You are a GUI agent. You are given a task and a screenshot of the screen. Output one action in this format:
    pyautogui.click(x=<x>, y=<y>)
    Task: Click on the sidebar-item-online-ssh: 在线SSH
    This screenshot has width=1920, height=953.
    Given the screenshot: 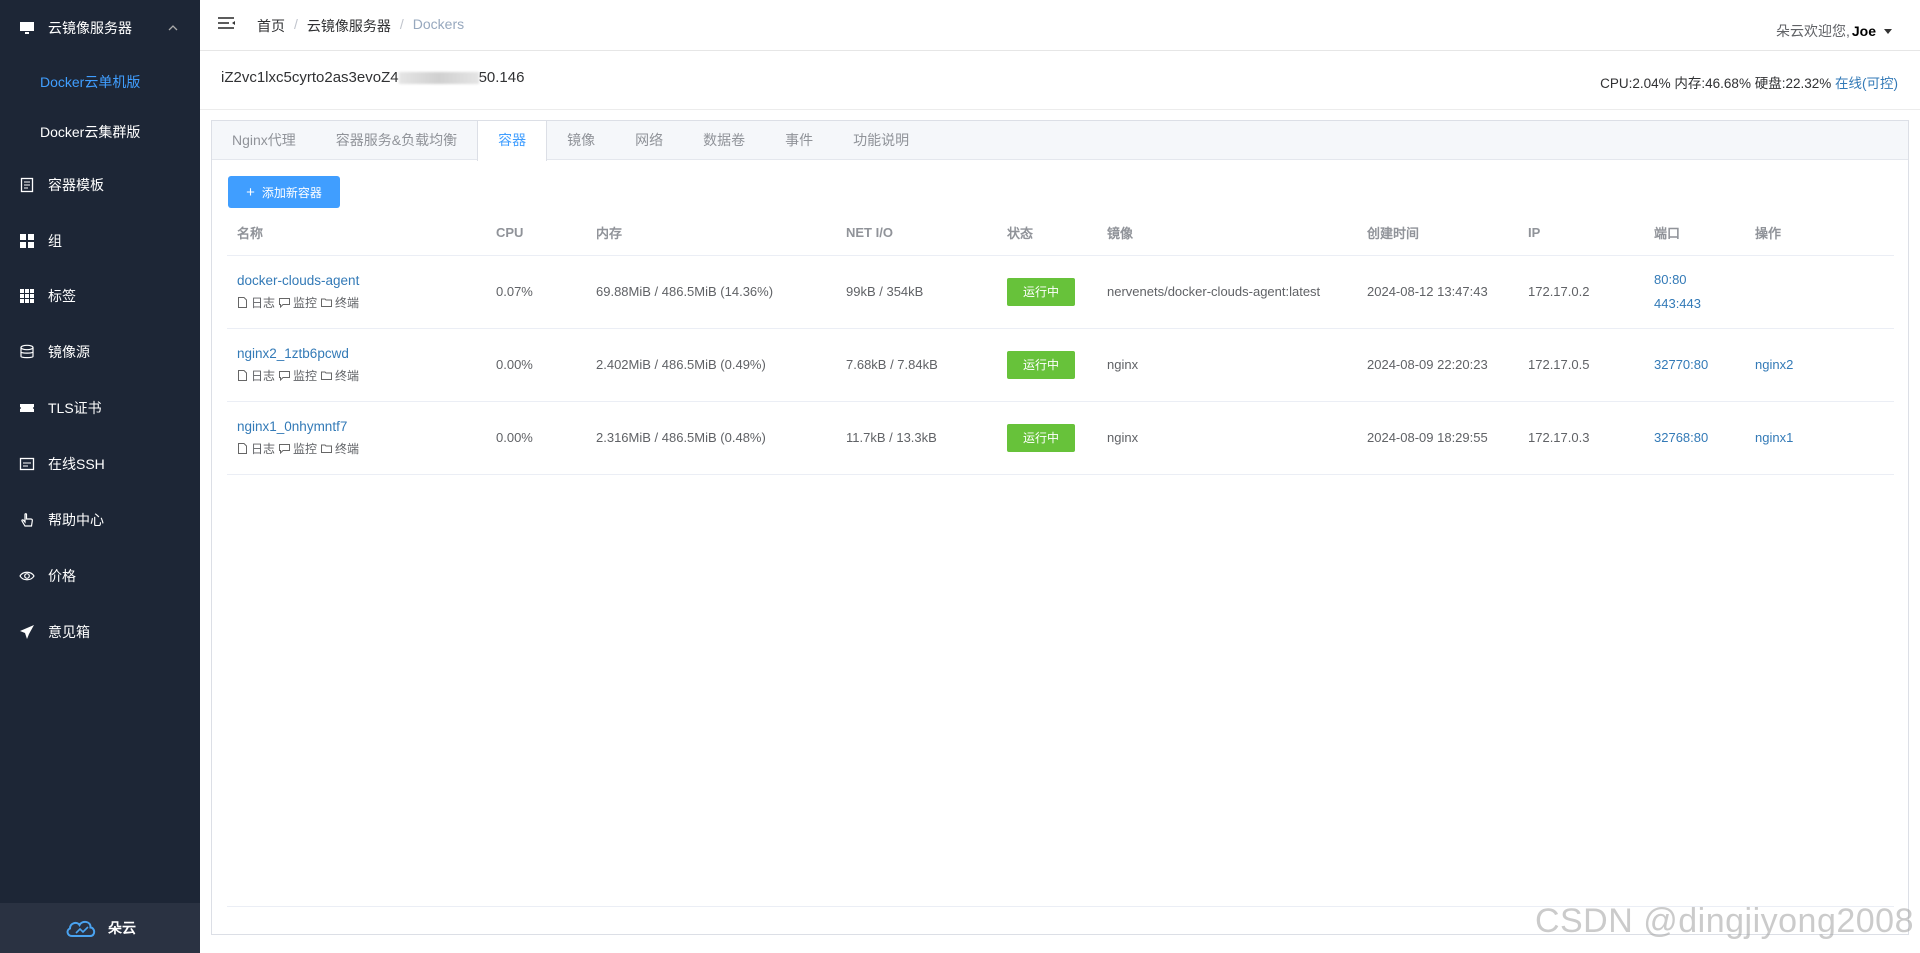 What is the action you would take?
    pyautogui.click(x=100, y=464)
    